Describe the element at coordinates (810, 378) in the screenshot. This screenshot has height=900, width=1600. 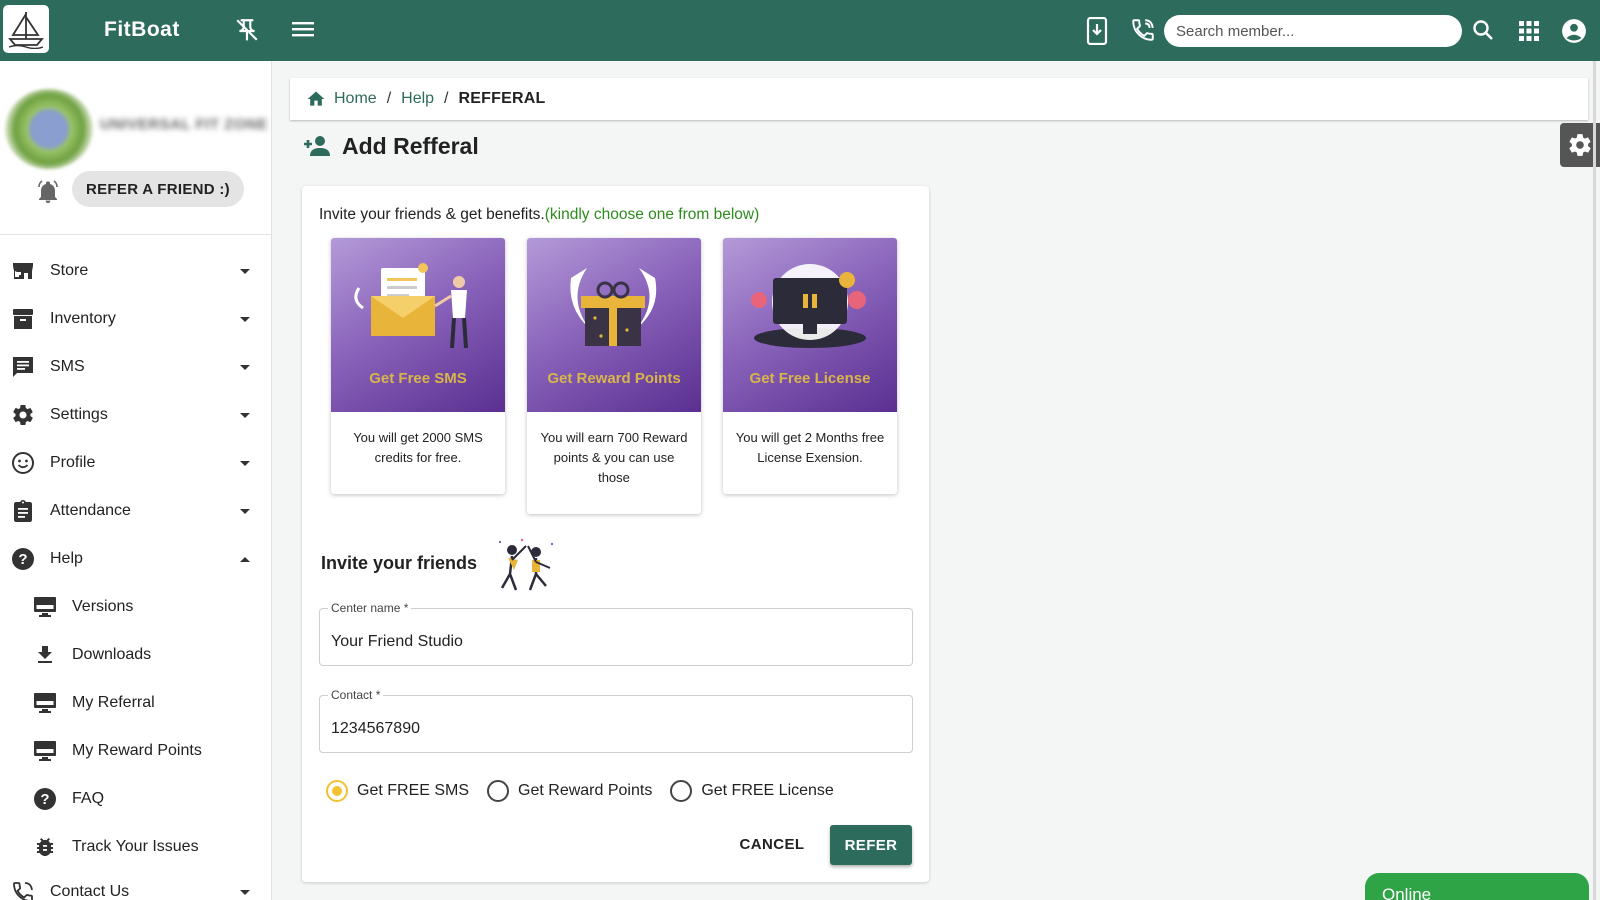
I see `offer-caption: Get Free License` at that location.